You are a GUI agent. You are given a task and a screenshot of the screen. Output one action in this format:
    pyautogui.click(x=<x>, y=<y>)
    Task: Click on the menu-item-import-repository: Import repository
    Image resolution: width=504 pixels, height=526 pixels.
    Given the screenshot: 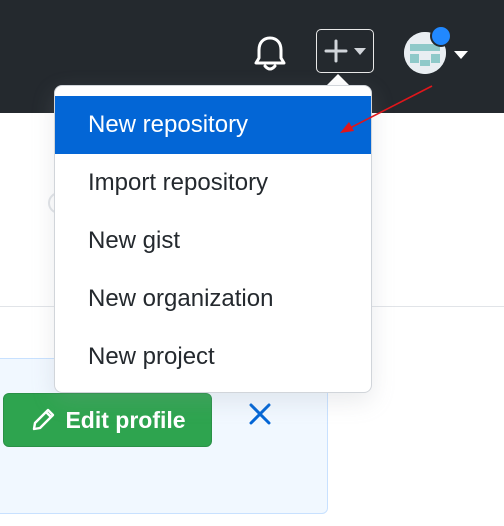 What is the action you would take?
    pyautogui.click(x=213, y=183)
    